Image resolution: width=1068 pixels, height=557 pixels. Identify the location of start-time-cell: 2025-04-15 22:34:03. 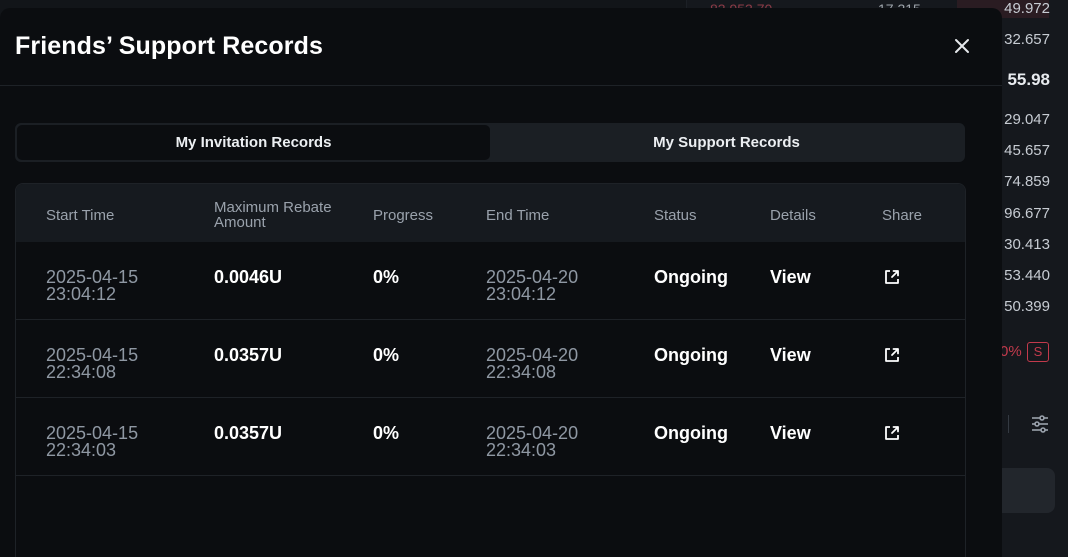
(92, 442).